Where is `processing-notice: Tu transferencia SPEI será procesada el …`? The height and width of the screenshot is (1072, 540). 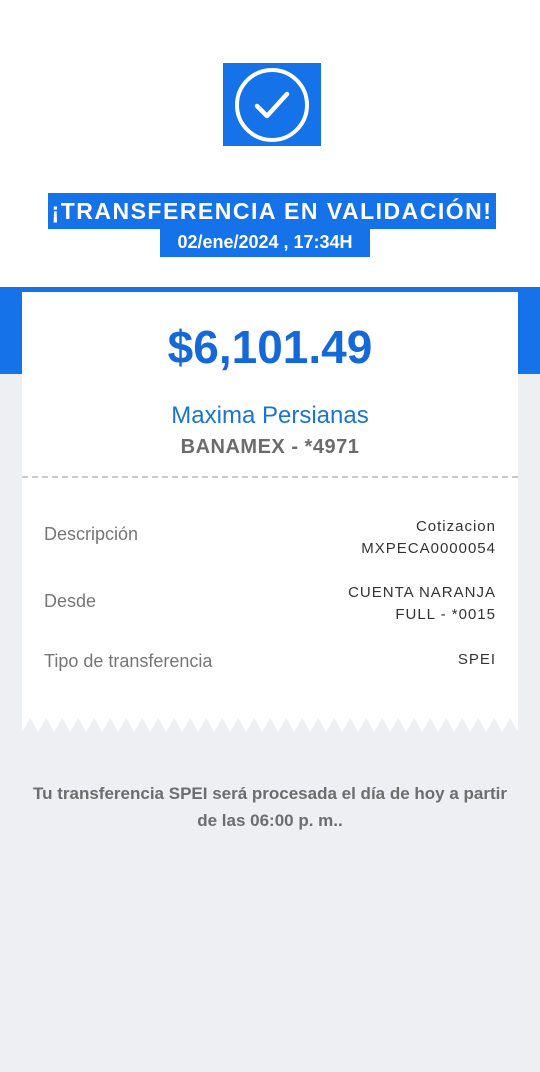 processing-notice: Tu transferencia SPEI será procesada el … is located at coordinates (270, 807).